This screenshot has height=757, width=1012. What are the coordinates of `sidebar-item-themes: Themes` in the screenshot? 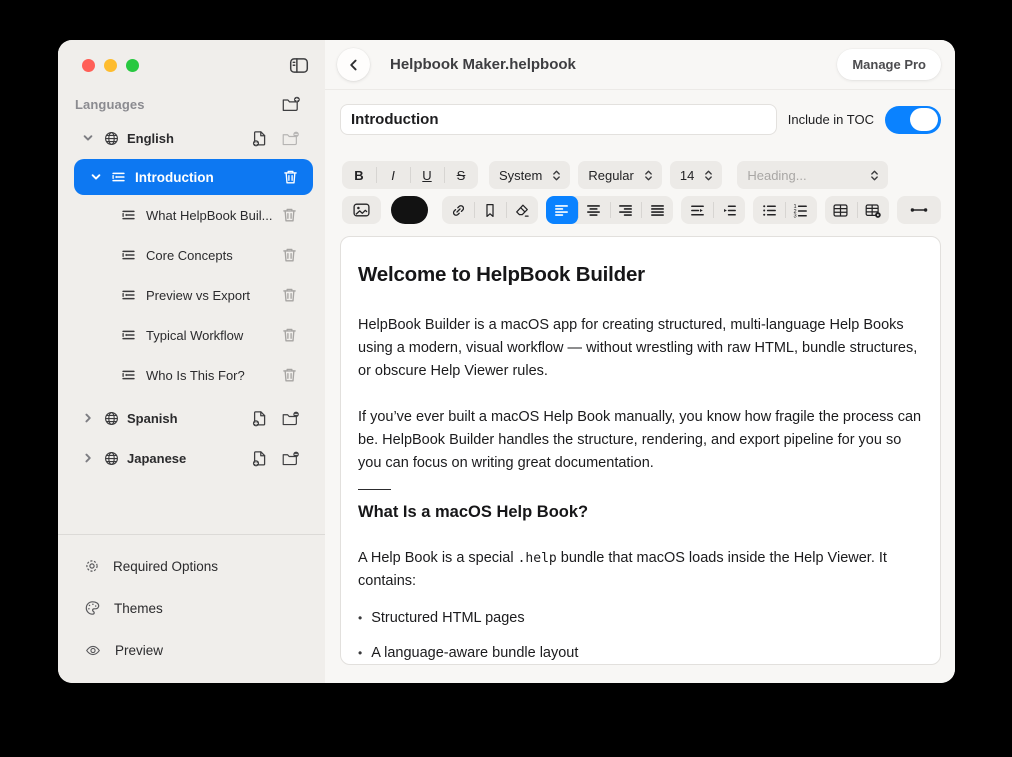 It's located at (191, 608).